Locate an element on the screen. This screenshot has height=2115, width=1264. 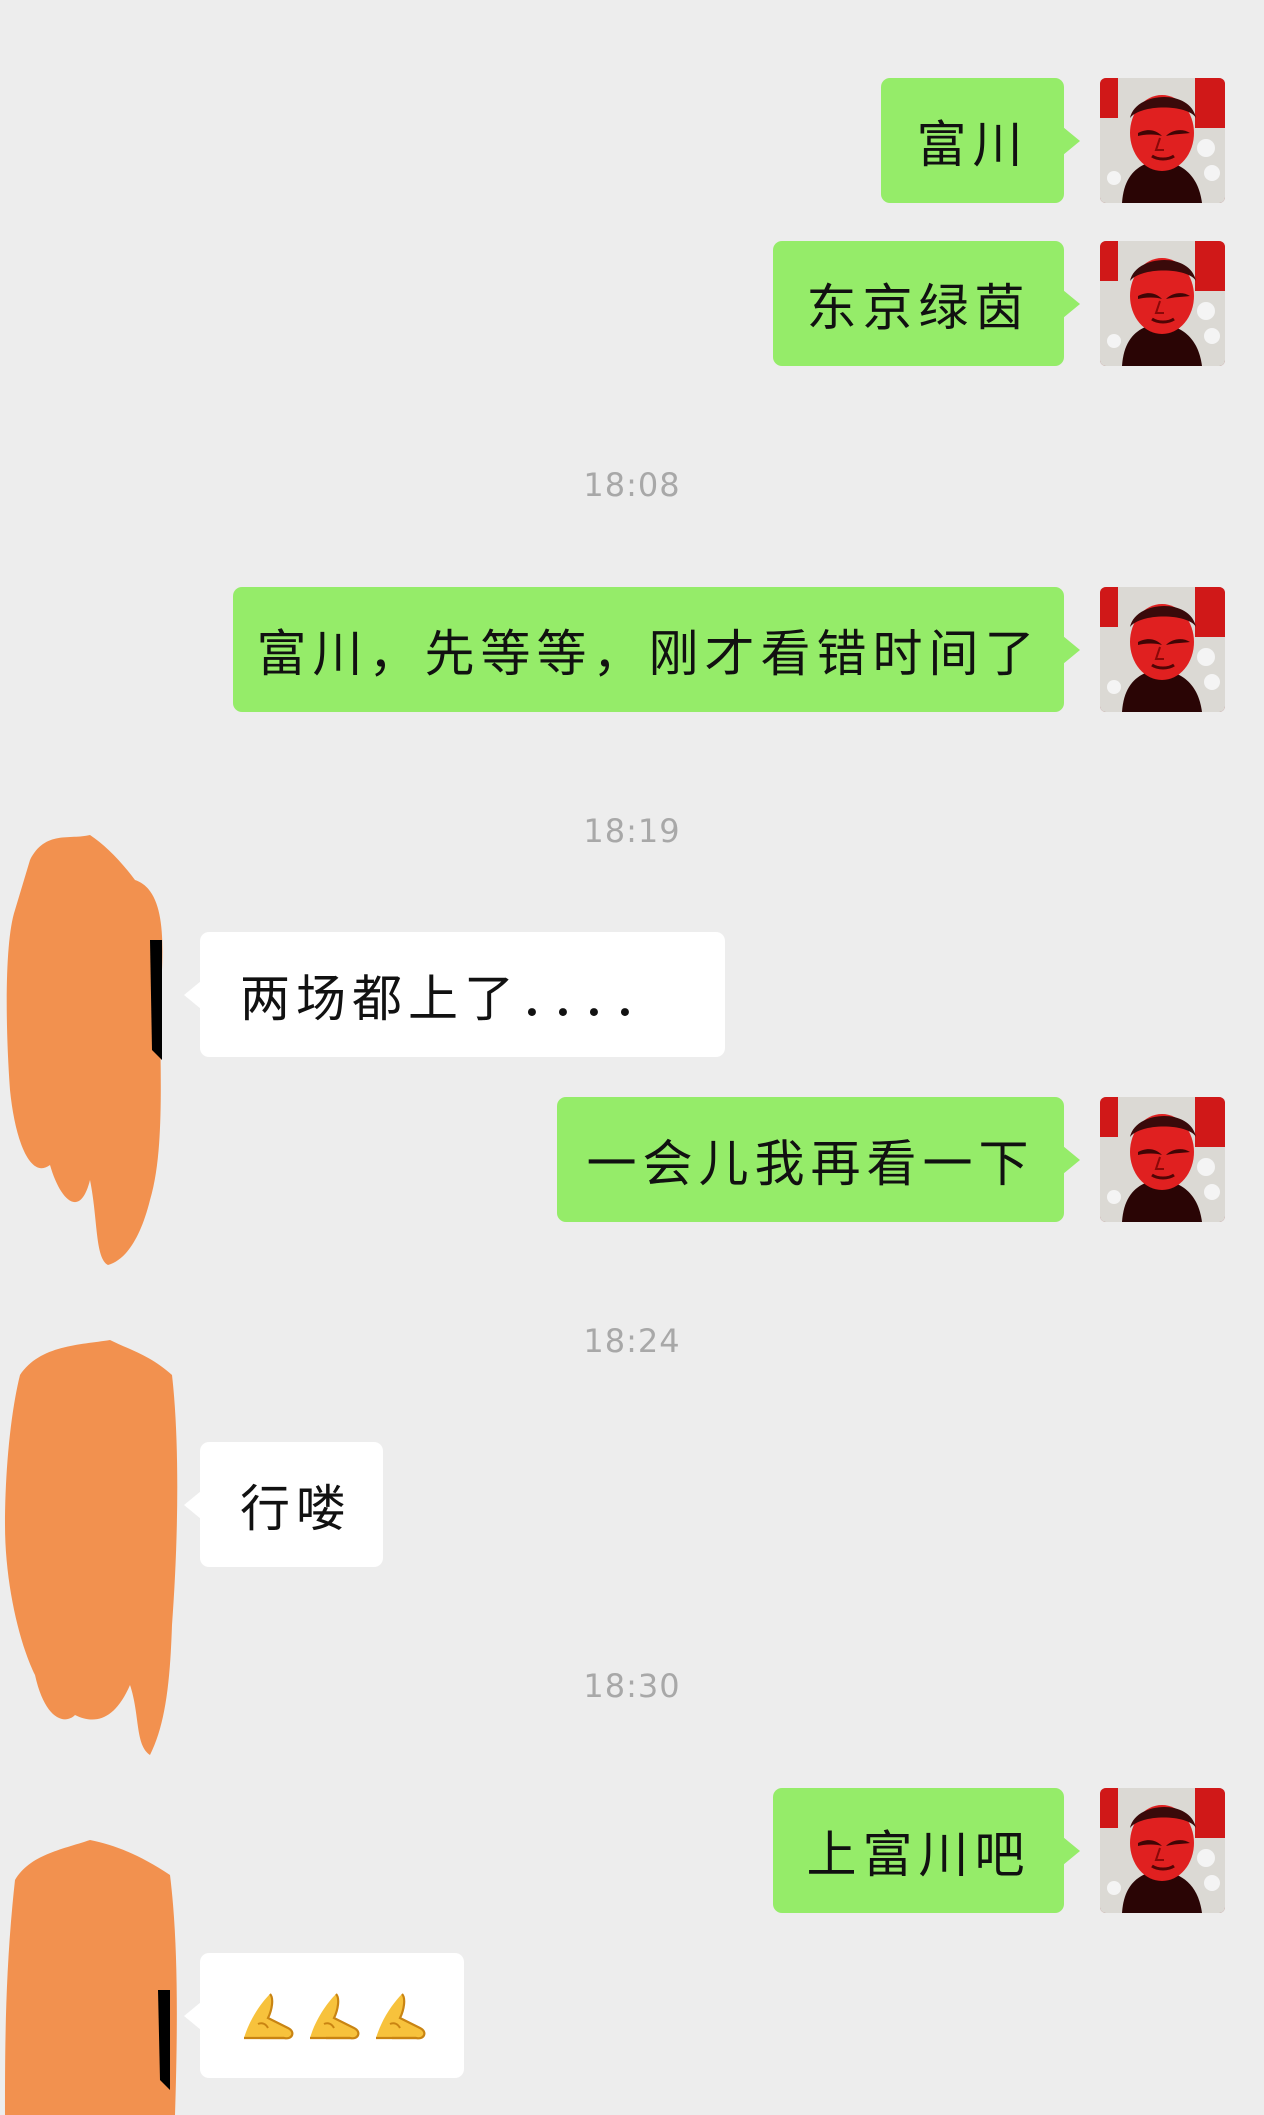
message-bubble-incoming: 两场都上了．．．． is located at coordinates (454, 994).